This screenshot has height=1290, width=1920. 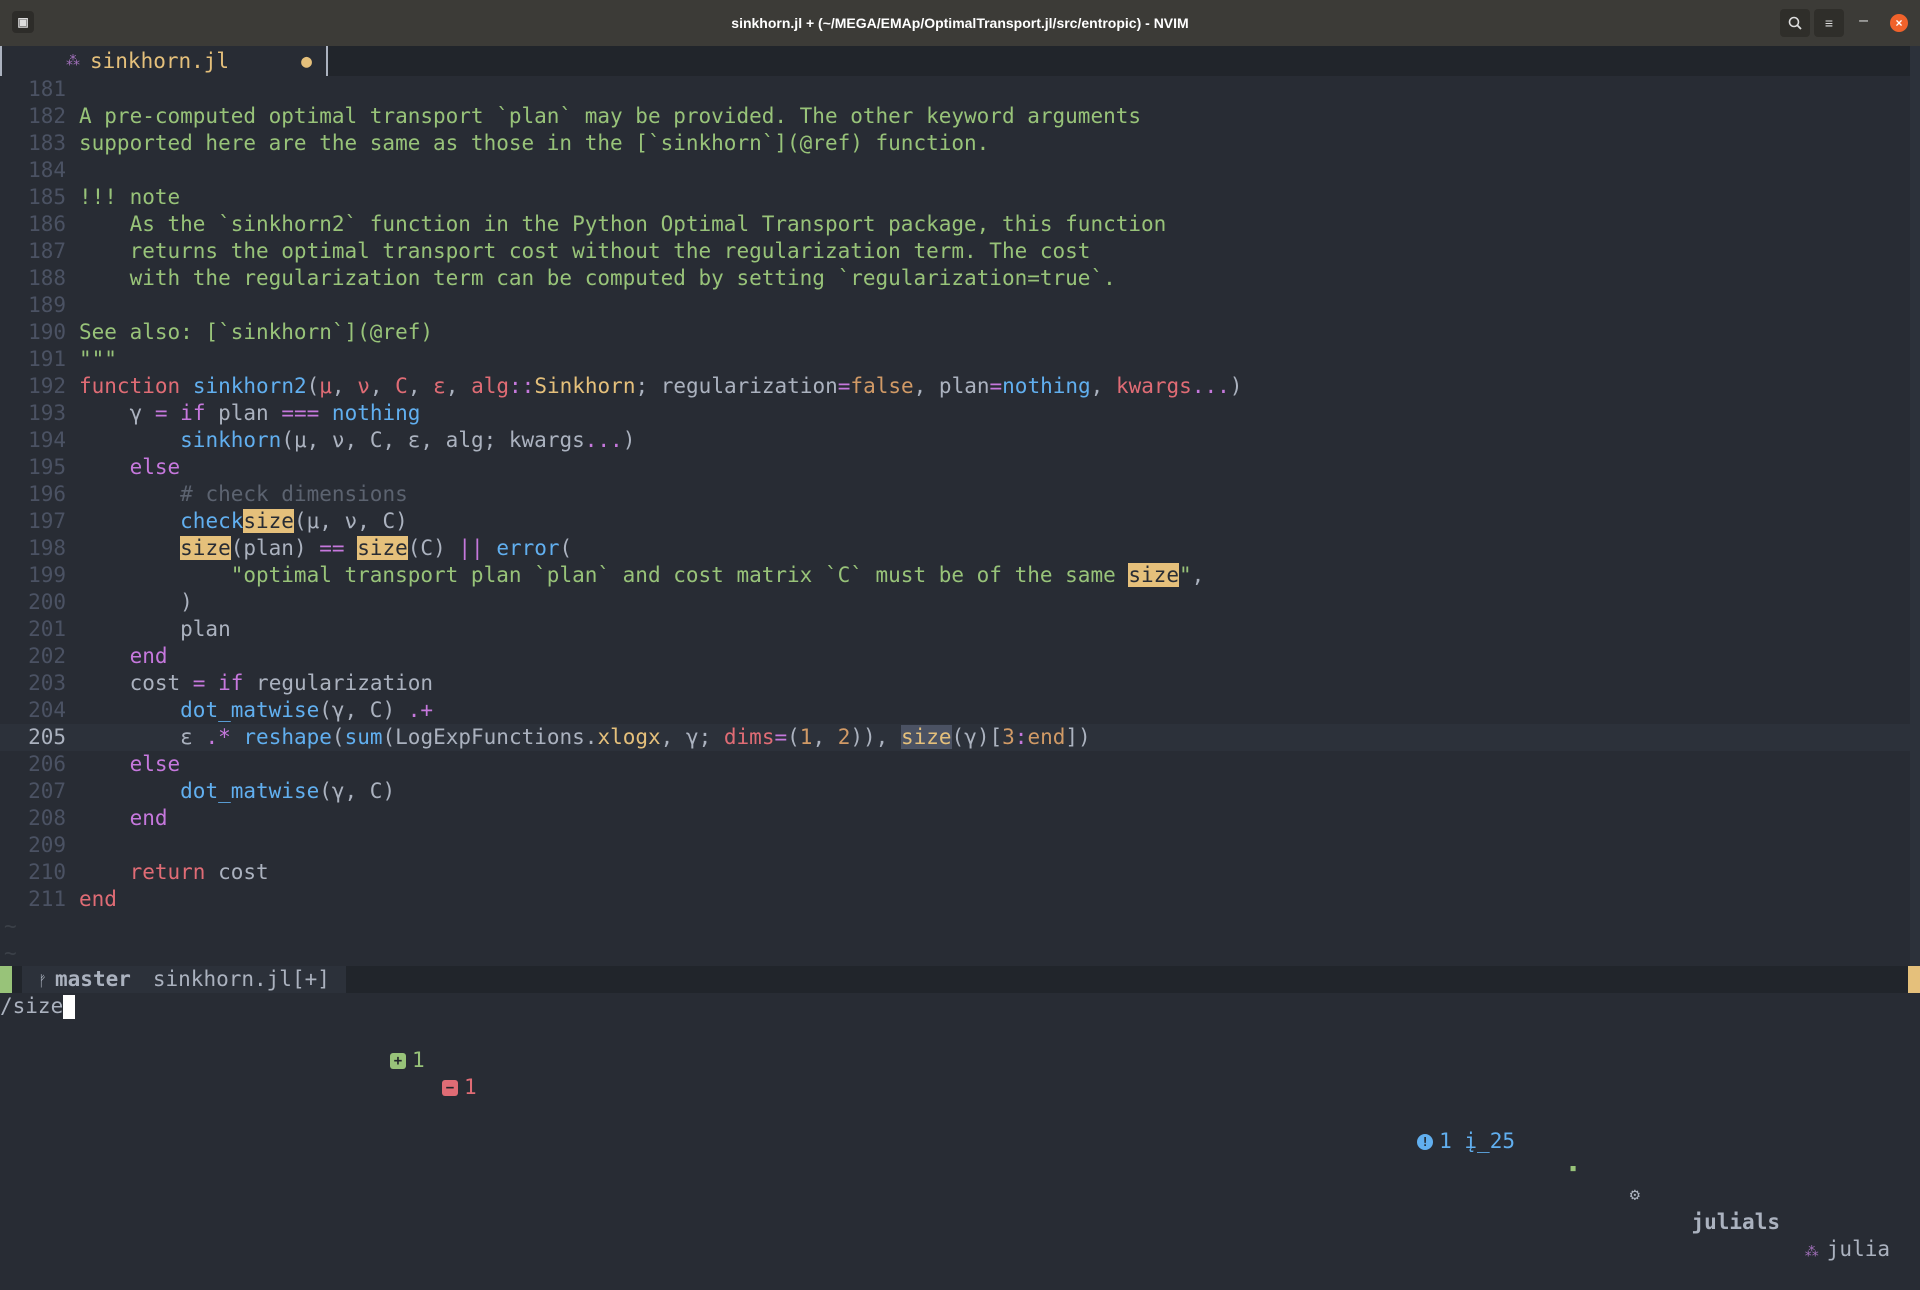 What do you see at coordinates (155, 629) in the screenshot?
I see `code-text: plan` at bounding box center [155, 629].